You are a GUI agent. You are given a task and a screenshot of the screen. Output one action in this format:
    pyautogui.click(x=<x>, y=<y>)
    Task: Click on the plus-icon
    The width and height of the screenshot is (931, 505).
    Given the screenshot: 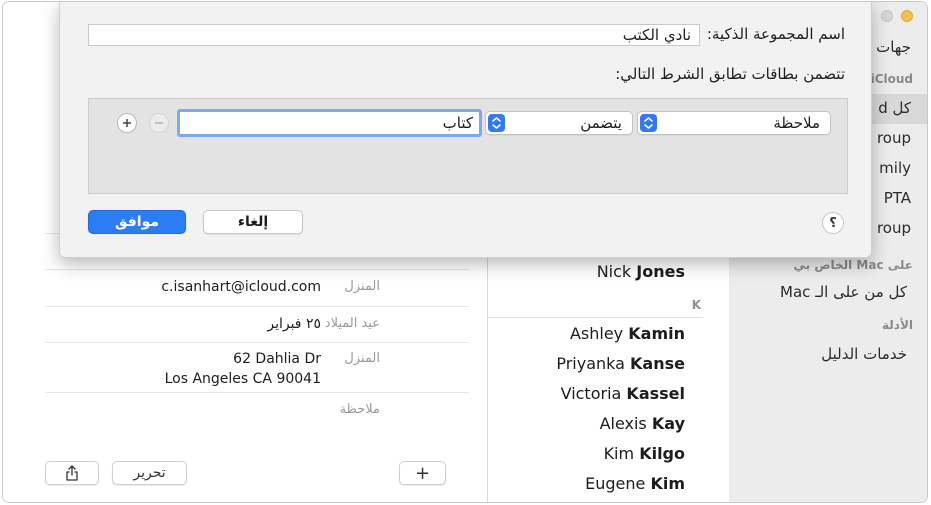 What is the action you would take?
    pyautogui.click(x=127, y=123)
    